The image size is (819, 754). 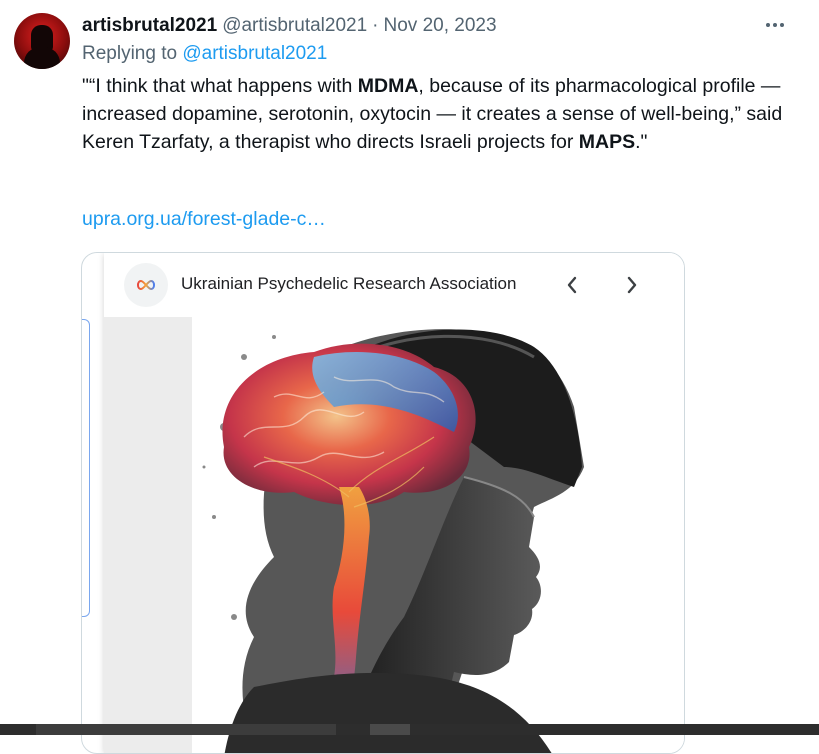 I want to click on tweet-text-part3: .", so click(x=641, y=142).